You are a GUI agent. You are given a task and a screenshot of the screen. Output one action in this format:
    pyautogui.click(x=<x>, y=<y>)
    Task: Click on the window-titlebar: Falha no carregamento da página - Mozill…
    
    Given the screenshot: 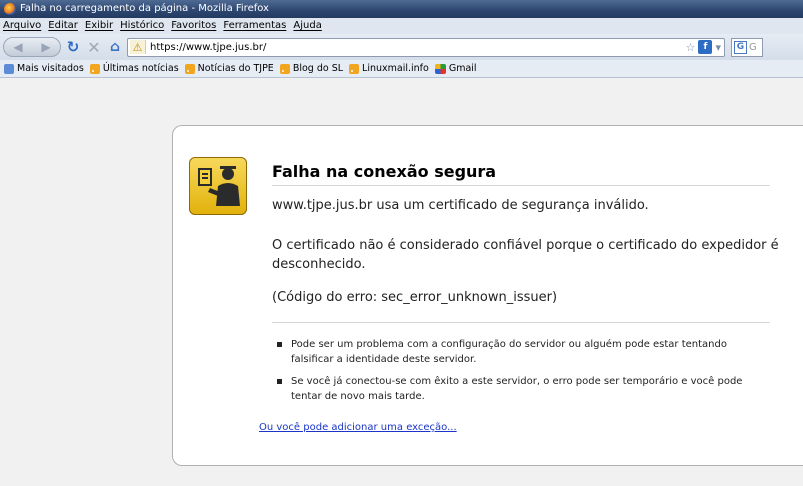 What is the action you would take?
    pyautogui.click(x=401, y=9)
    